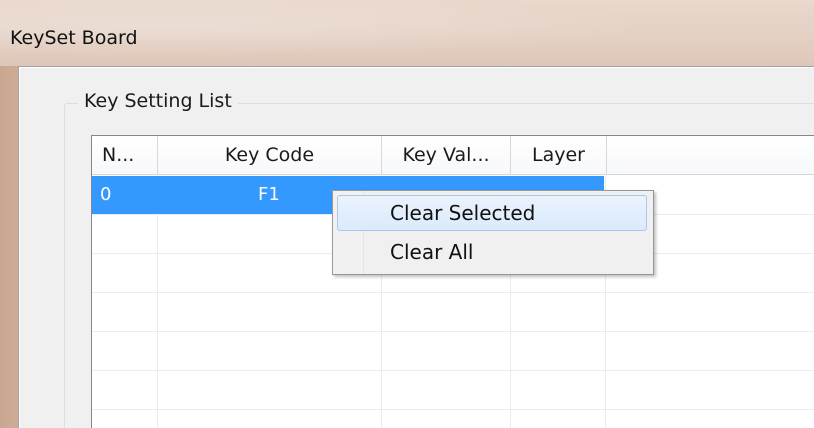  What do you see at coordinates (106, 194) in the screenshot?
I see `cell-number: 0` at bounding box center [106, 194].